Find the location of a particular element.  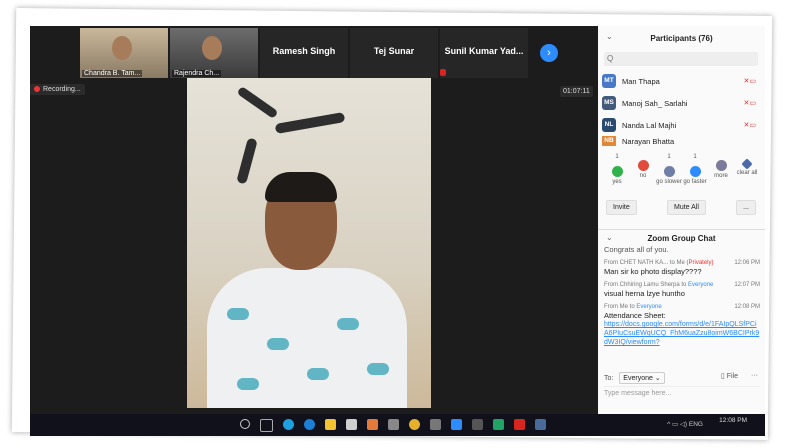

x-icon is located at coordinates (643, 165).